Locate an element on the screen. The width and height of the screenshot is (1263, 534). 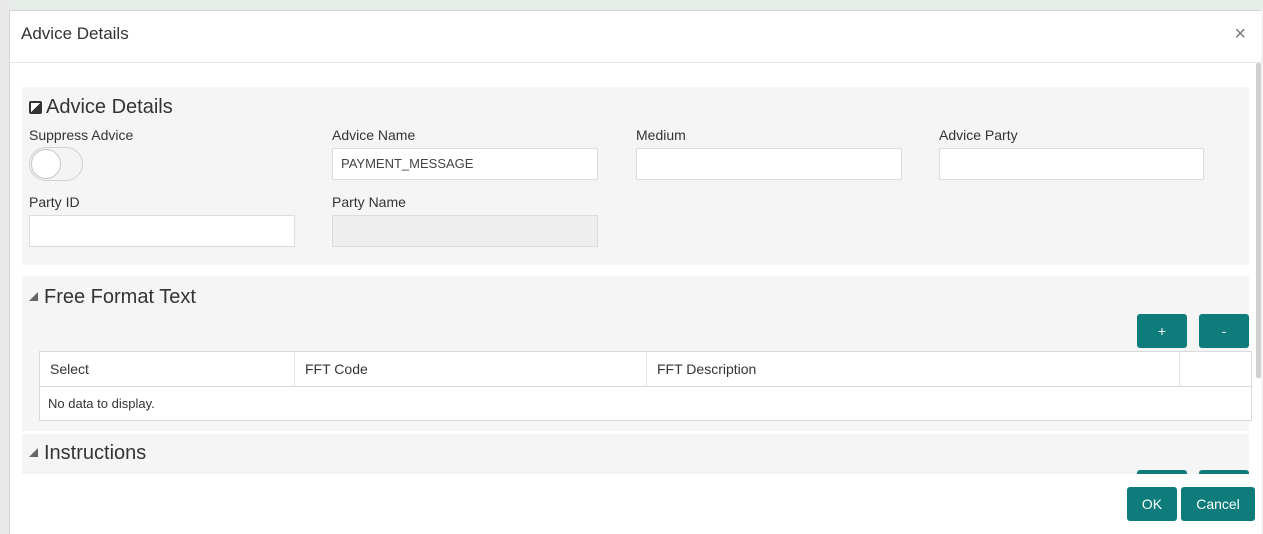
scrollbar is located at coordinates (1258, 220).